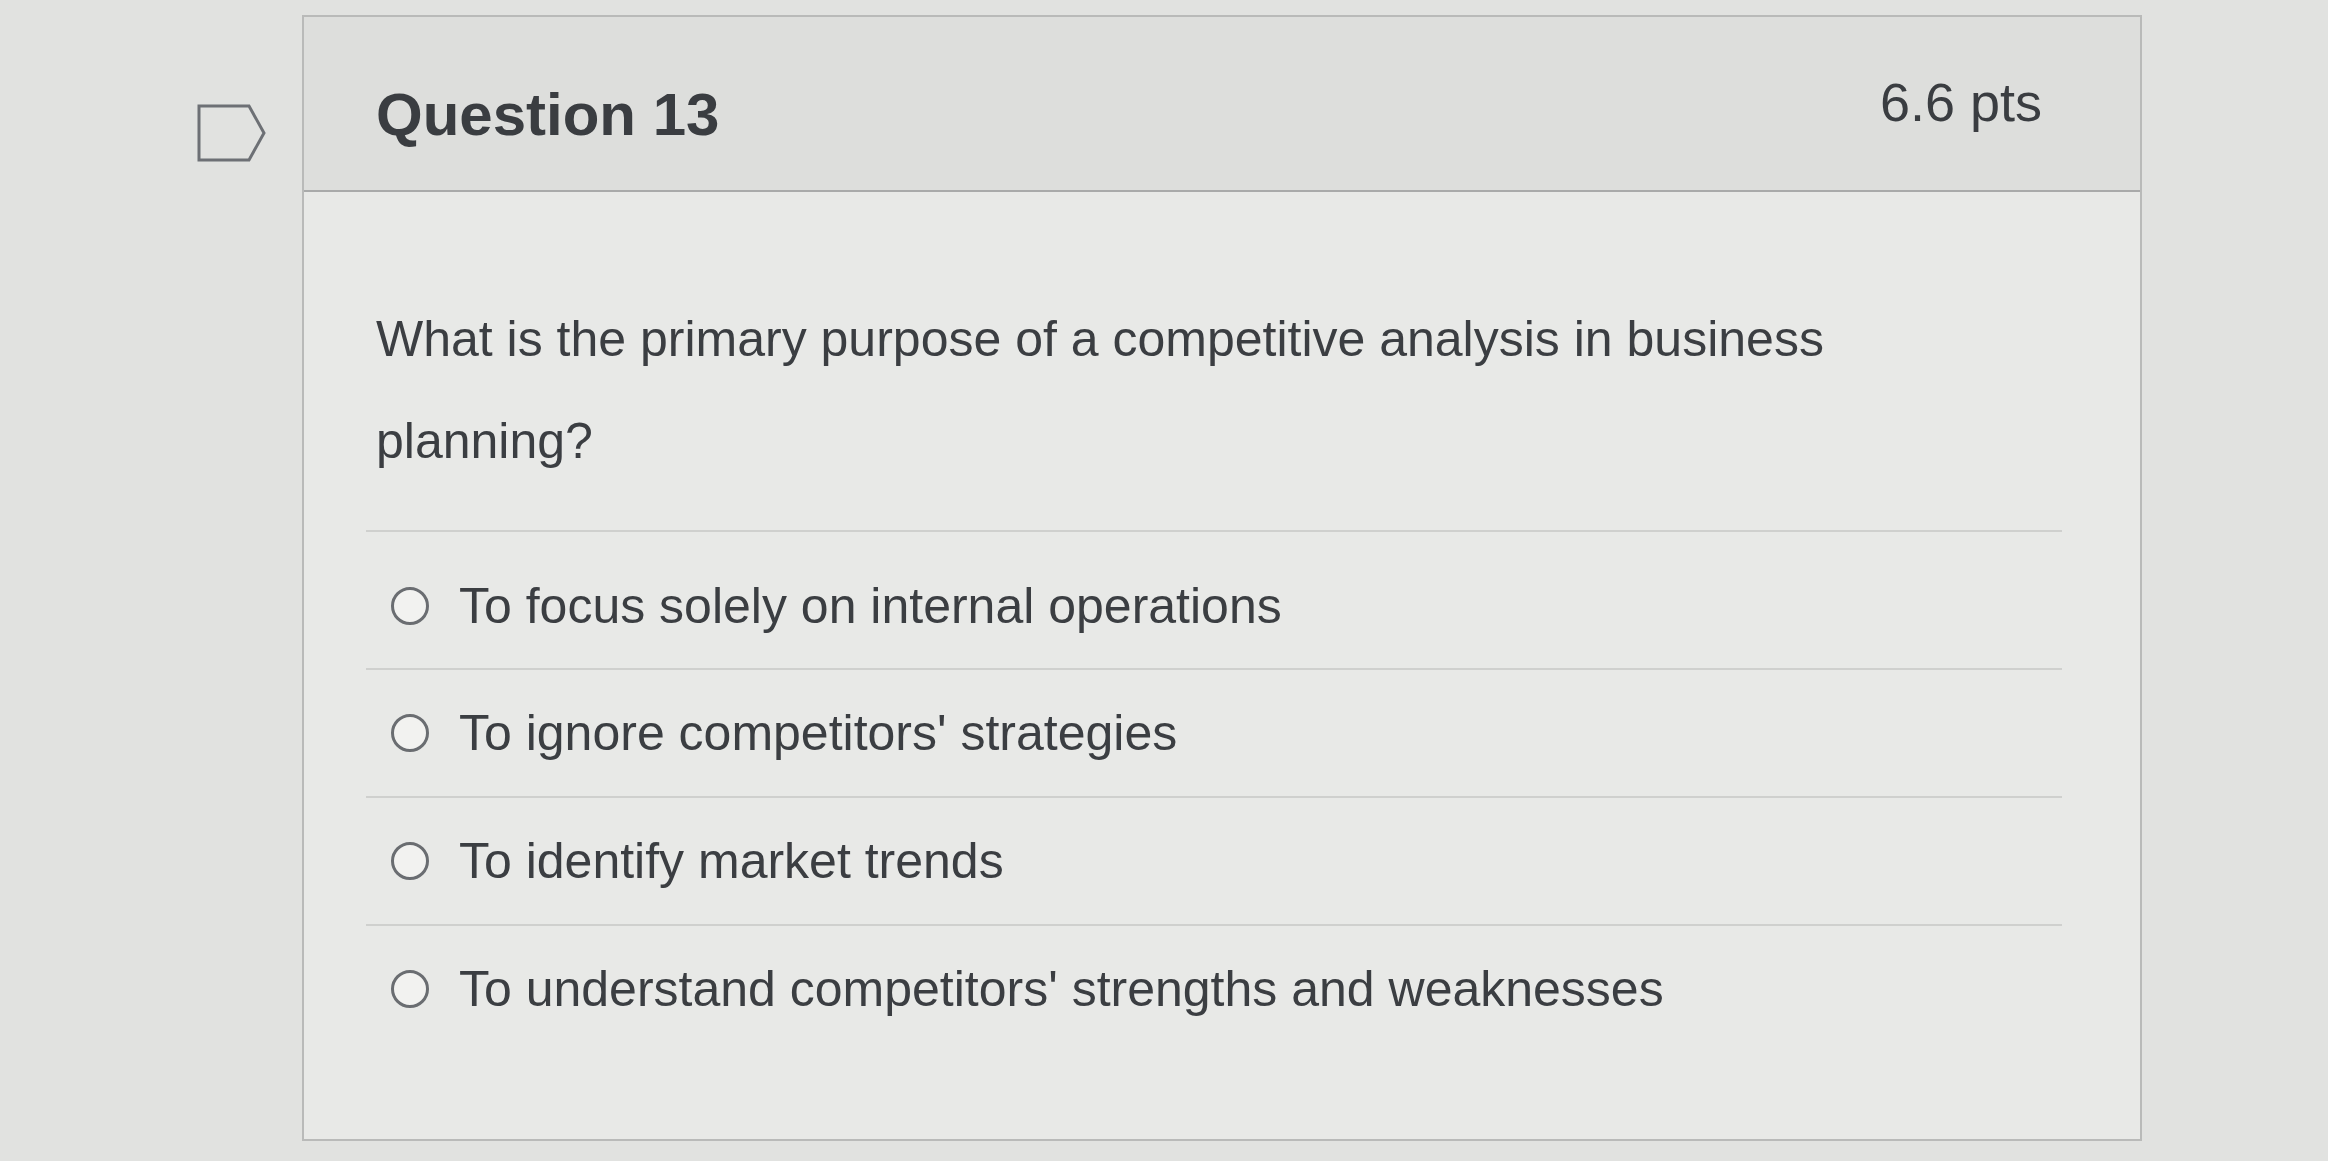 The image size is (2328, 1161). I want to click on question-text: What is the primary purpose of a competitive analysis in business planning?, so click(1100, 390).